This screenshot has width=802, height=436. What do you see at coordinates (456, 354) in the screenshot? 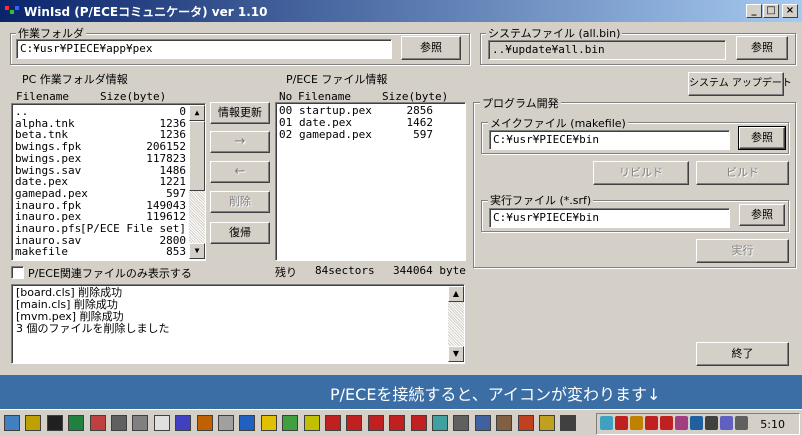
I see `log-scroll-down-icon: ▼` at bounding box center [456, 354].